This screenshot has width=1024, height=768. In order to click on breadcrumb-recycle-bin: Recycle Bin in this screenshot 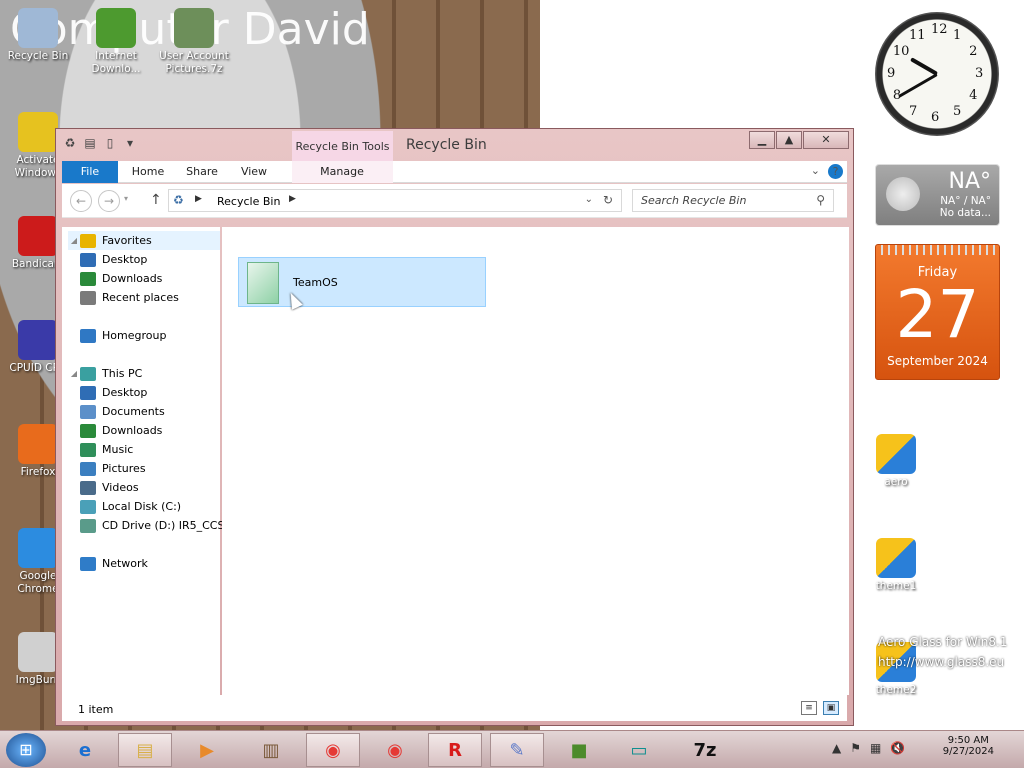, I will do `click(248, 201)`.